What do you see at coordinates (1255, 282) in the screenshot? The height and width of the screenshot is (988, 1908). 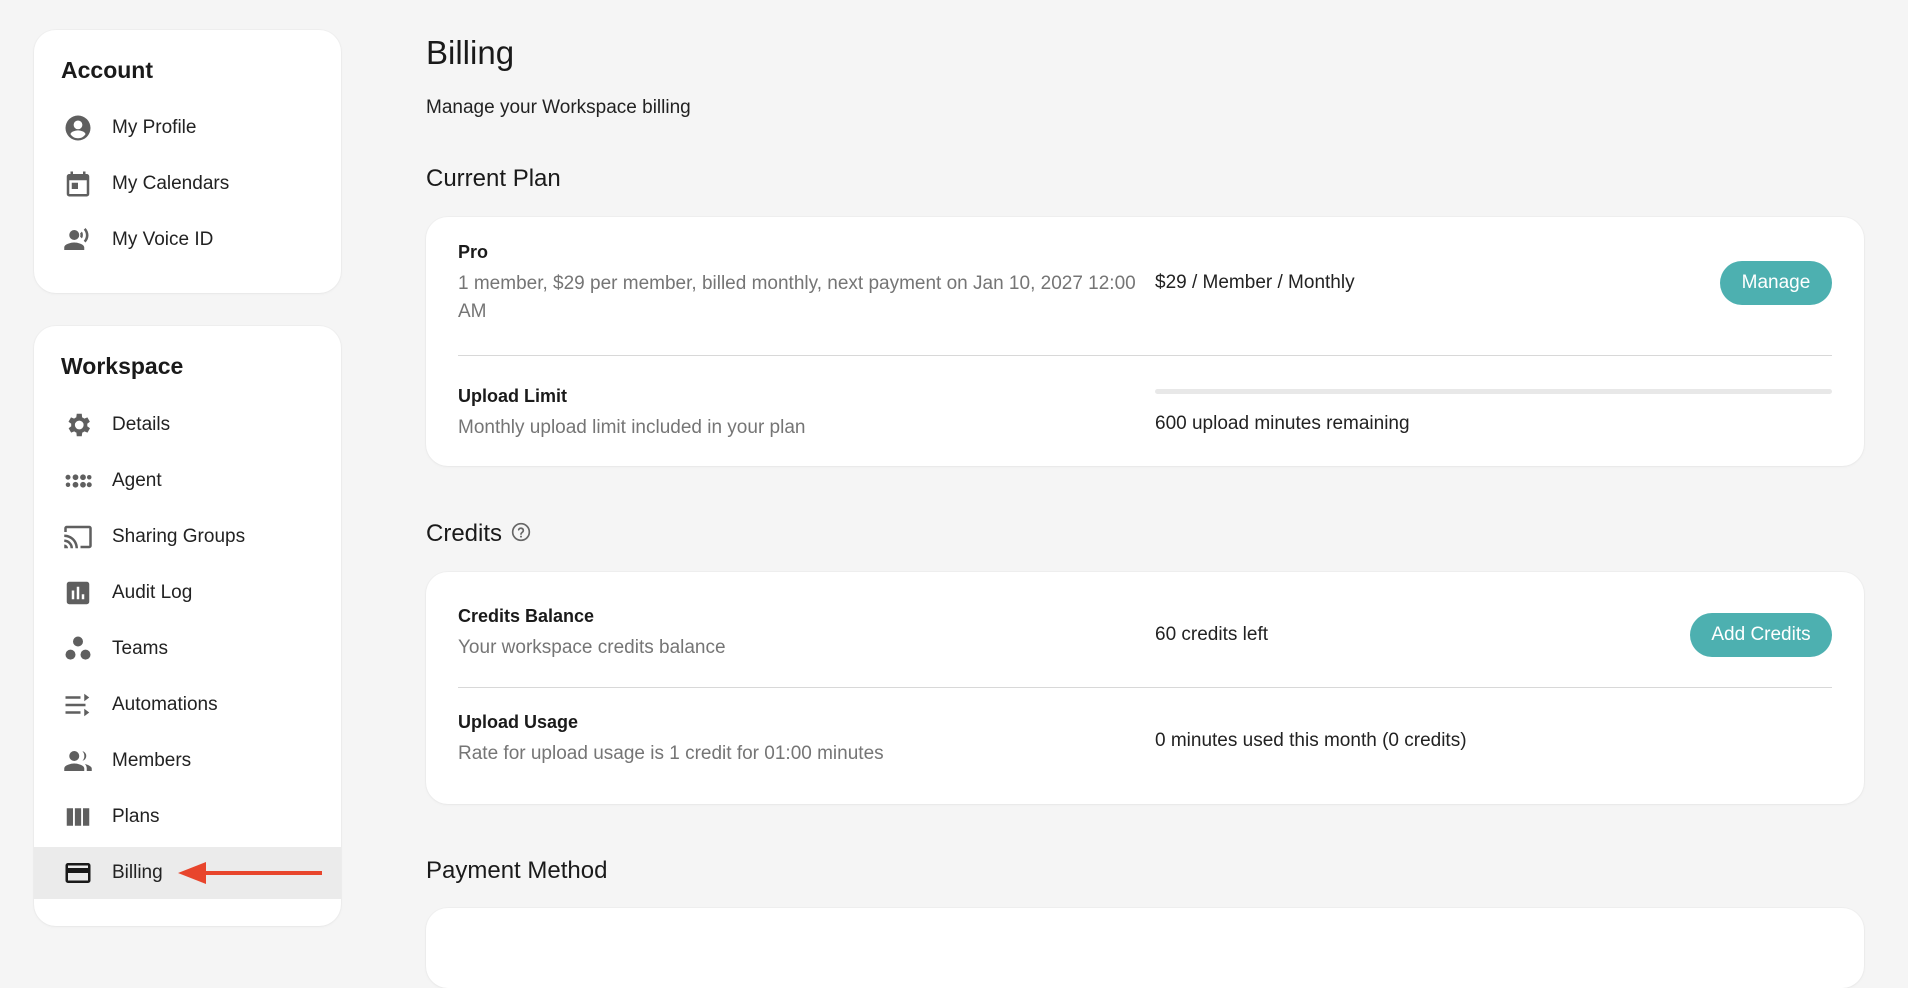 I see `plan-price: $29 / Member / Monthly` at bounding box center [1255, 282].